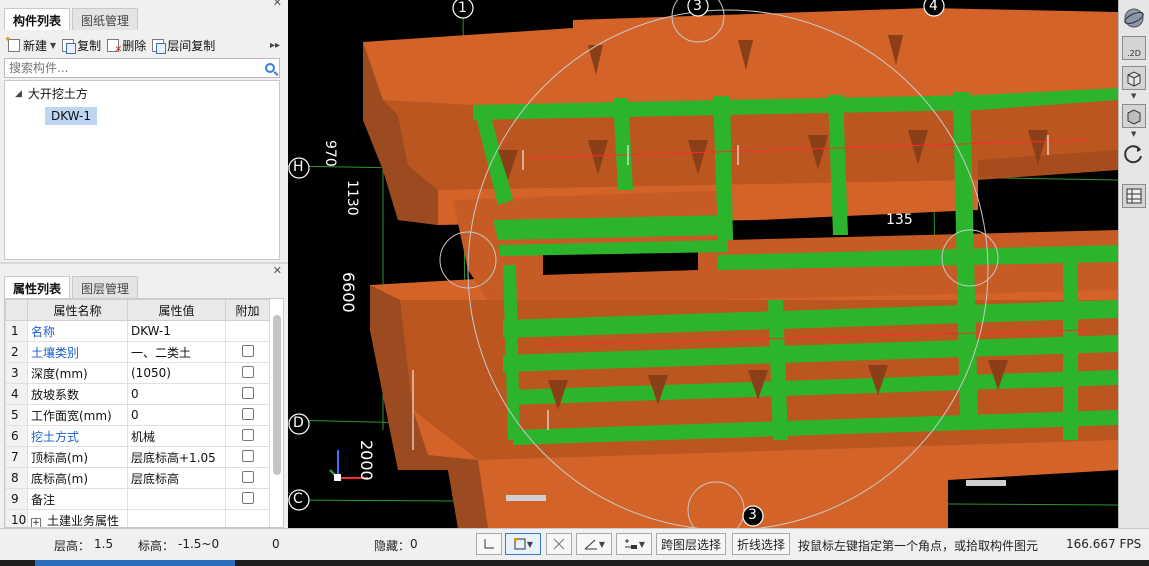 The width and height of the screenshot is (1149, 566). I want to click on copy-button: 复制, so click(81, 45).